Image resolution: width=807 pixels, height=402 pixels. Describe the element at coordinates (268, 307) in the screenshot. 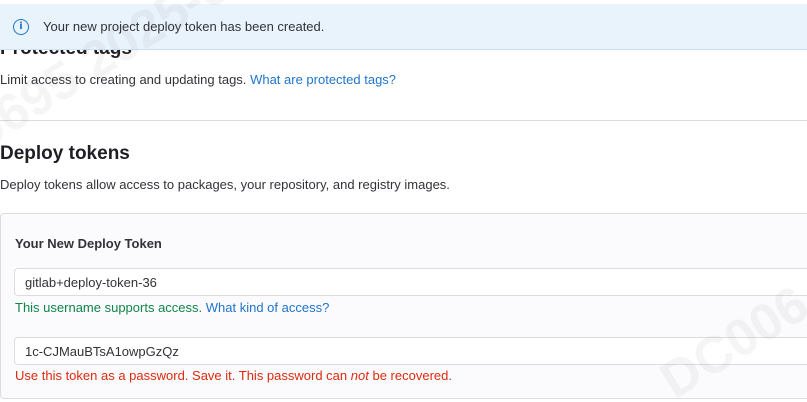

I see `access-kind-link: What kind of access?` at that location.